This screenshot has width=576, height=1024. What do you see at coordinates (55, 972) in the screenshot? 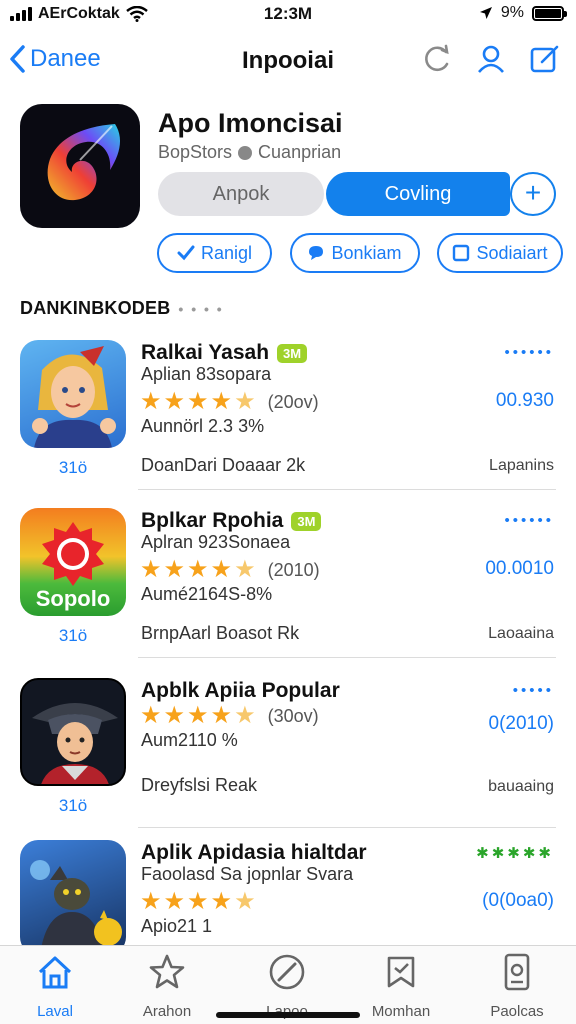
I see `home-icon` at bounding box center [55, 972].